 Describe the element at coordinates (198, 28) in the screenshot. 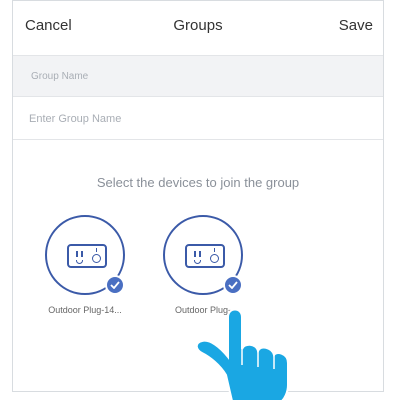

I see `nav-bar: Cancel Groups Save` at that location.